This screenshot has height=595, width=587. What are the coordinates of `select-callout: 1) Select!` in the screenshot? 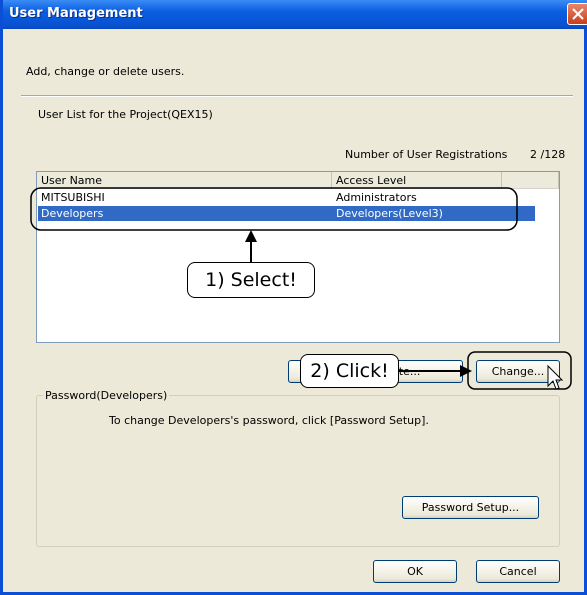 It's located at (251, 280).